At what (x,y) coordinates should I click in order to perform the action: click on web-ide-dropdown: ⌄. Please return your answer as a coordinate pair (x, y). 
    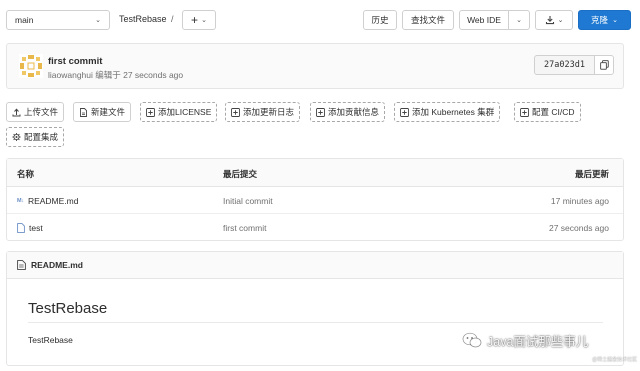
    Looking at the image, I should click on (519, 20).